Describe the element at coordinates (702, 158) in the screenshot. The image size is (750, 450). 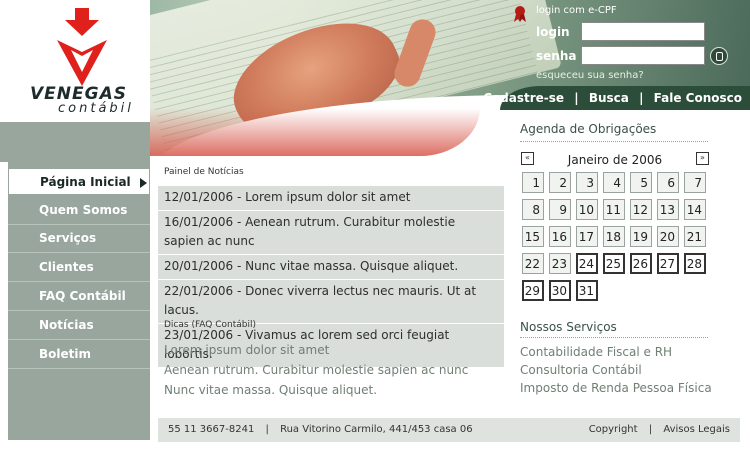
I see `calendar-next-button: »` at that location.